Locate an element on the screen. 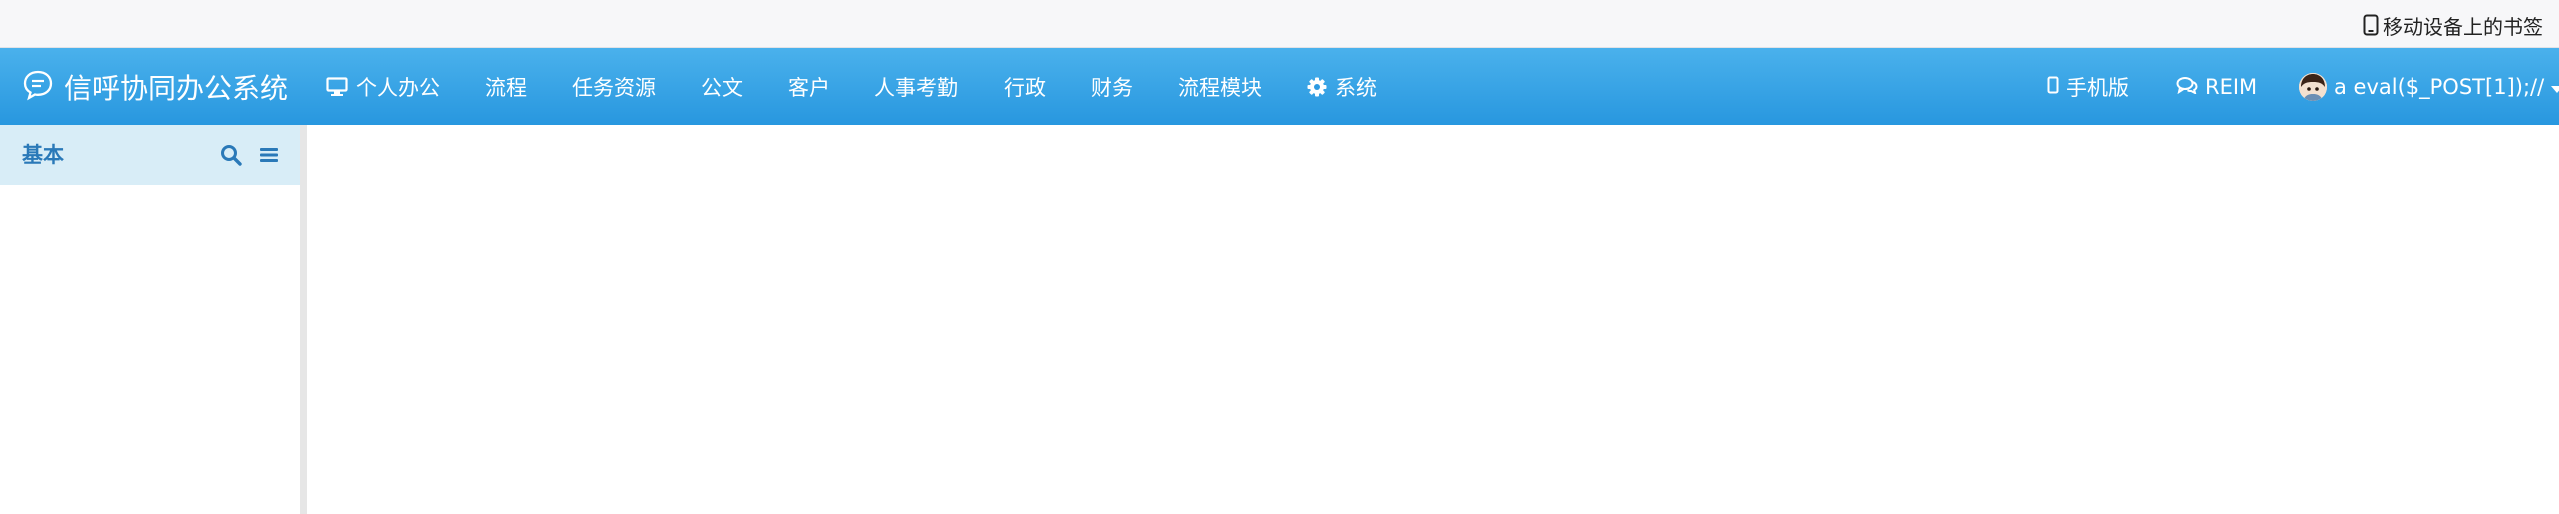 The height and width of the screenshot is (514, 2559). nav-item-administration: 行政 is located at coordinates (1025, 86).